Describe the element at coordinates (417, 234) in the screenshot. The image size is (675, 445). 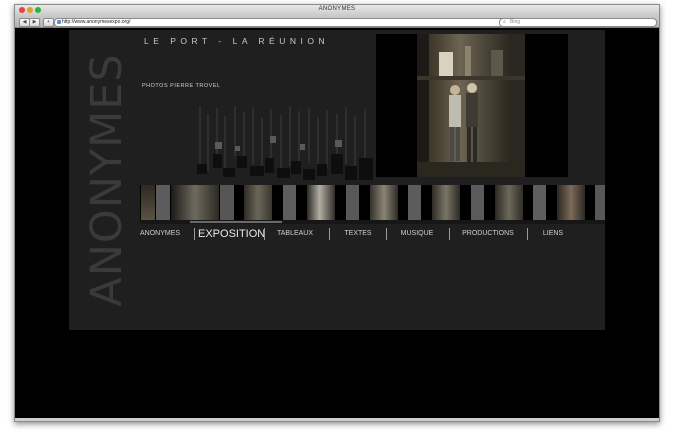
I see `nav-musique: MUSIQUE` at that location.